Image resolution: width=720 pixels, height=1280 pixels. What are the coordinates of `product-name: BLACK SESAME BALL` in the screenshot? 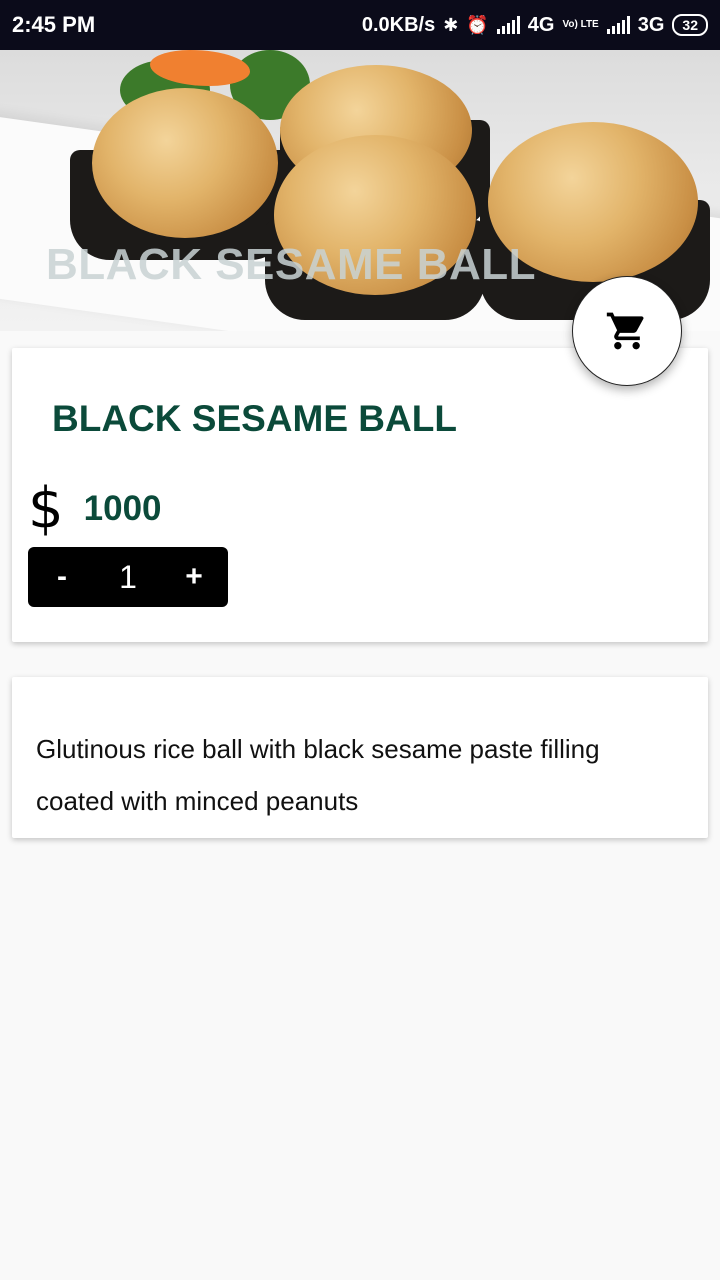 It's located at (254, 418).